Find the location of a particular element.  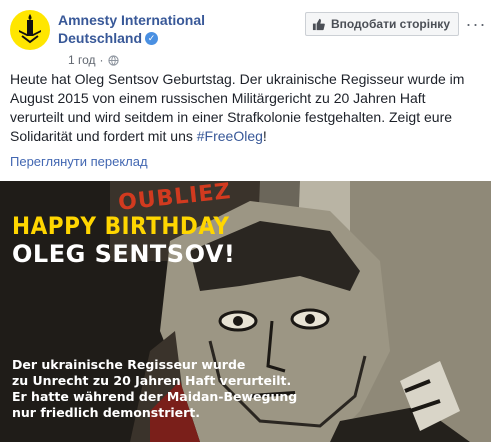

more-options-icon: ··· is located at coordinates (476, 24).